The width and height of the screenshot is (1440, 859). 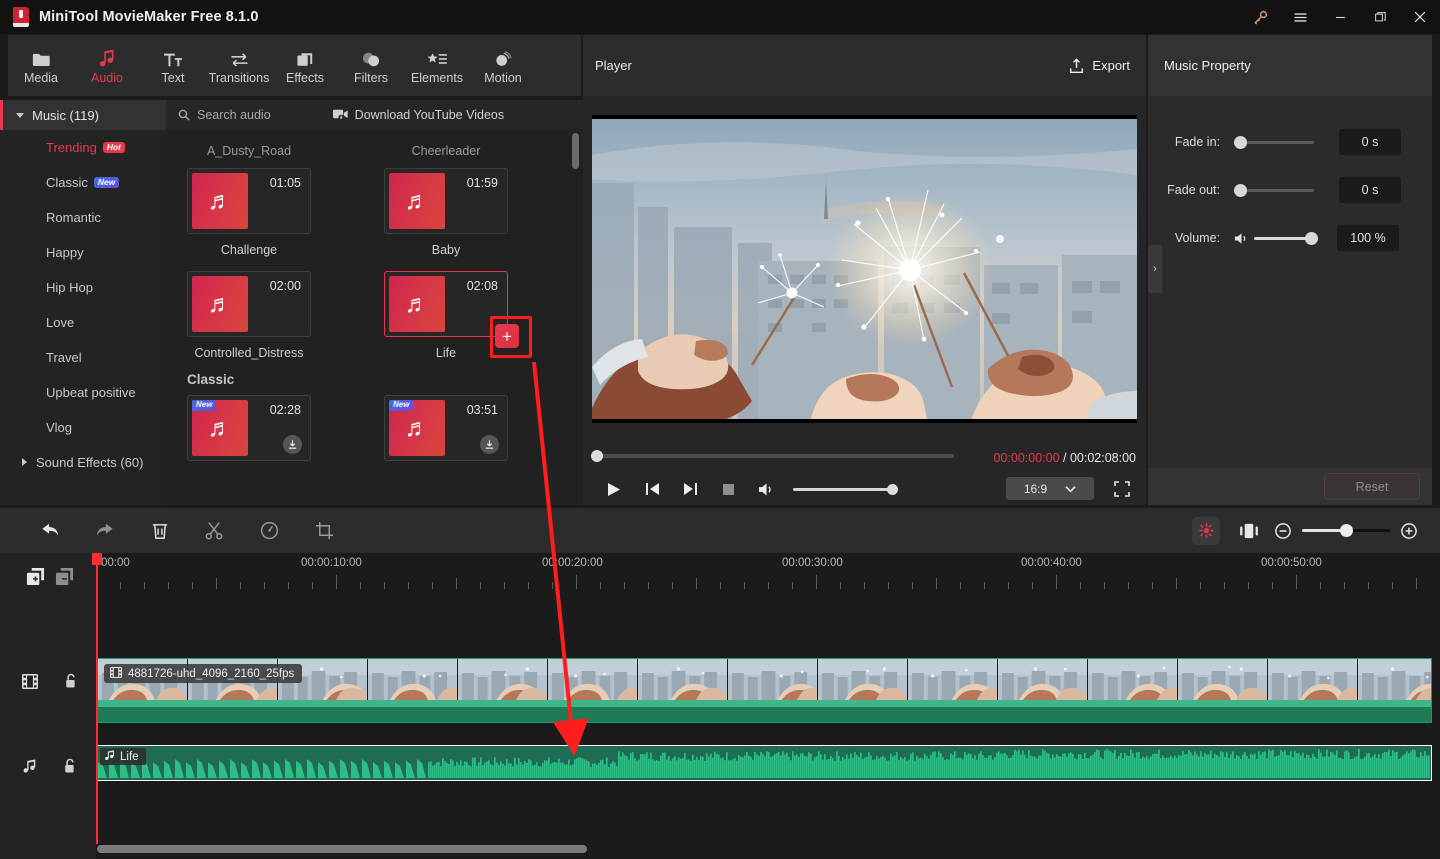 What do you see at coordinates (83, 427) in the screenshot?
I see `sidebar-item-vlog: Vlog` at bounding box center [83, 427].